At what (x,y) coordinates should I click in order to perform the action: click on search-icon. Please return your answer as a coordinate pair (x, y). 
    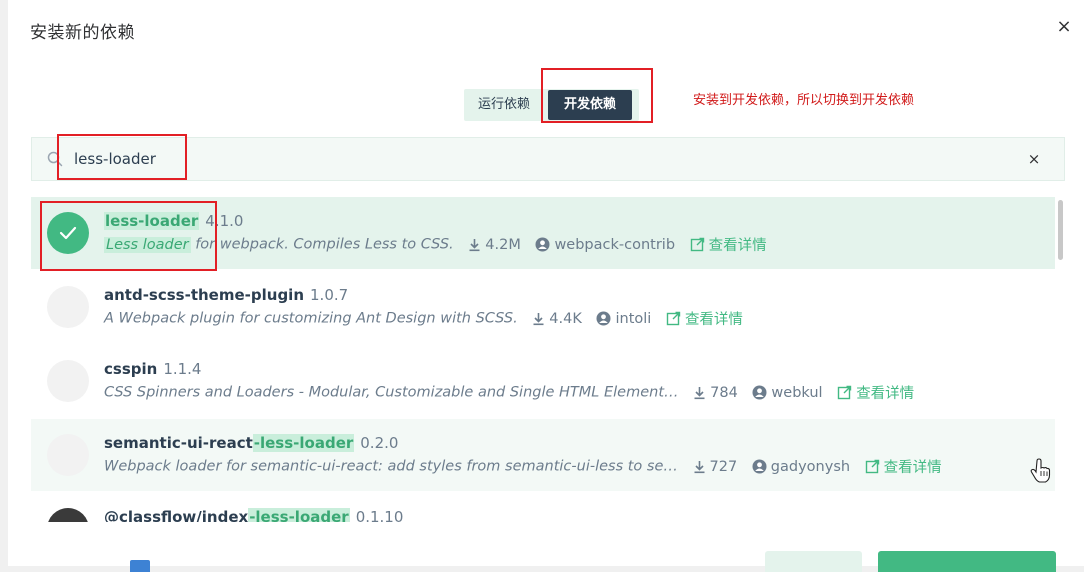
    Looking at the image, I should click on (55, 159).